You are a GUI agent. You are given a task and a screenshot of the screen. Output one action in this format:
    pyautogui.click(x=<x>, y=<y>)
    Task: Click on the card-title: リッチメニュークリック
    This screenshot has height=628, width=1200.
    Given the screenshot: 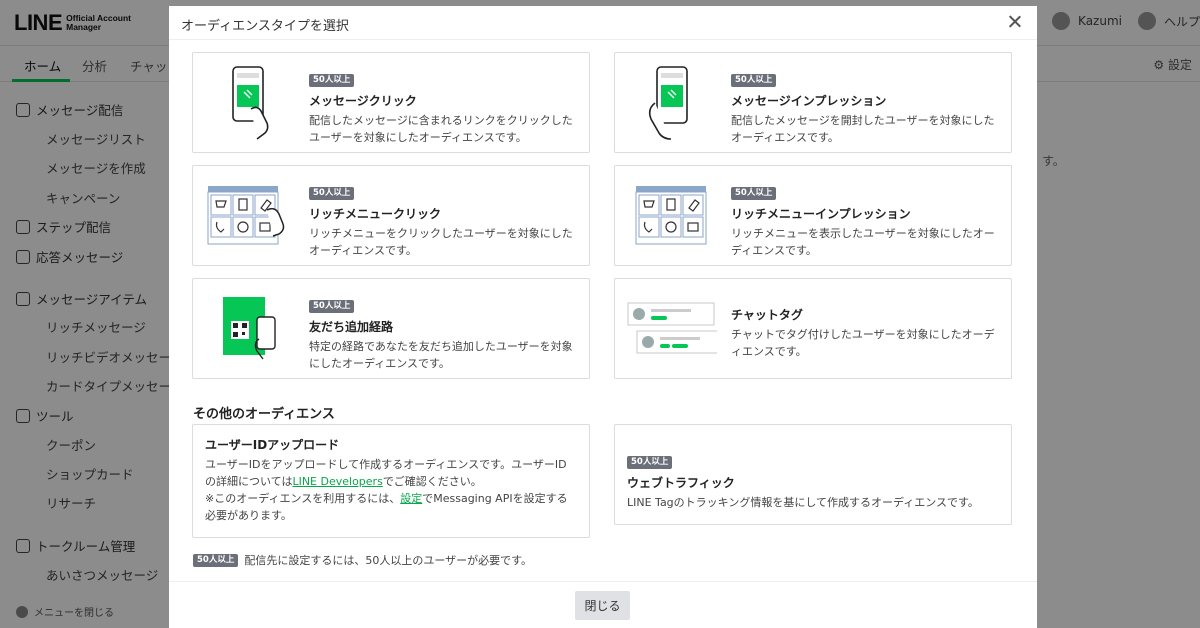 What is the action you would take?
    pyautogui.click(x=375, y=214)
    